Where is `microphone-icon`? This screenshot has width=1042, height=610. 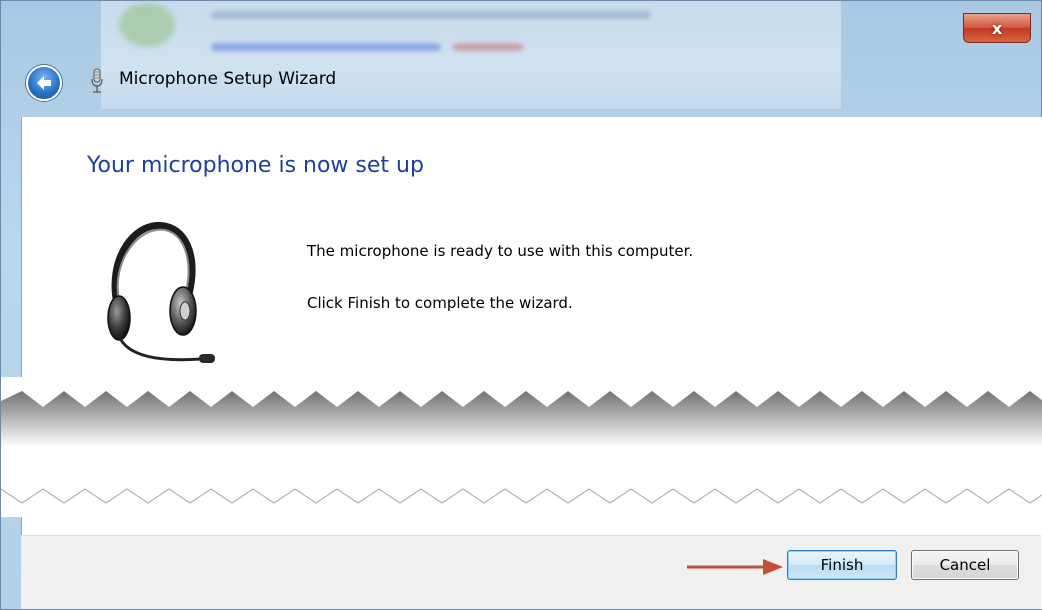 microphone-icon is located at coordinates (97, 80).